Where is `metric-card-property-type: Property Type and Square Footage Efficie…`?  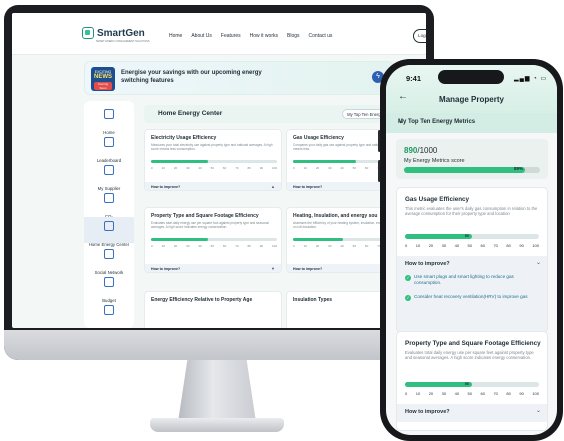
metric-card-property-type: Property Type and Square Footage Efficie… is located at coordinates (213, 240).